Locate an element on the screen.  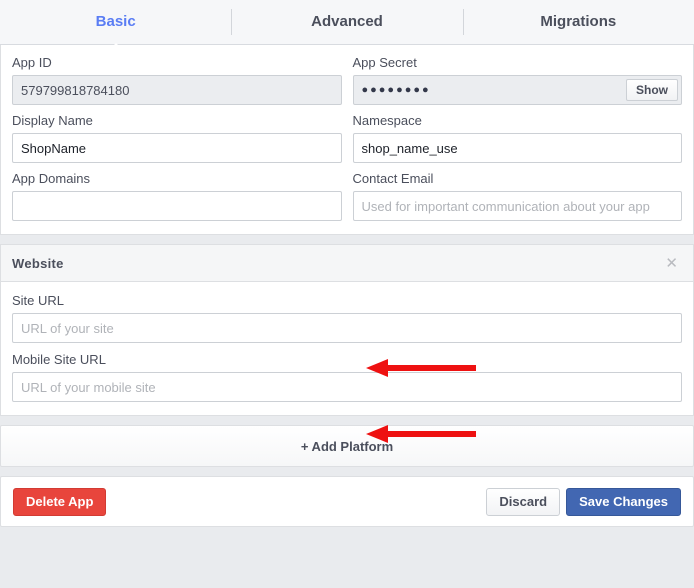
website-section-header: Website ✕ is located at coordinates (347, 263).